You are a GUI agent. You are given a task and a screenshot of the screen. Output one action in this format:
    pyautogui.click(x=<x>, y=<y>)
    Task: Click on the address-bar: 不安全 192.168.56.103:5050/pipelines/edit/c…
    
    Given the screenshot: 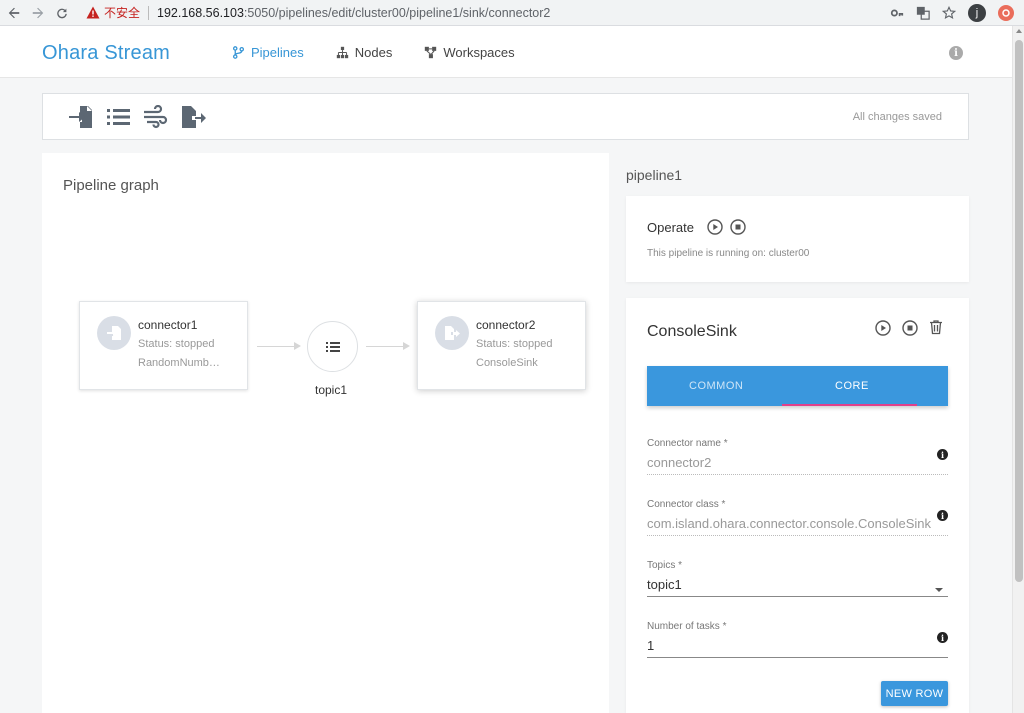 What is the action you would take?
    pyautogui.click(x=488, y=13)
    